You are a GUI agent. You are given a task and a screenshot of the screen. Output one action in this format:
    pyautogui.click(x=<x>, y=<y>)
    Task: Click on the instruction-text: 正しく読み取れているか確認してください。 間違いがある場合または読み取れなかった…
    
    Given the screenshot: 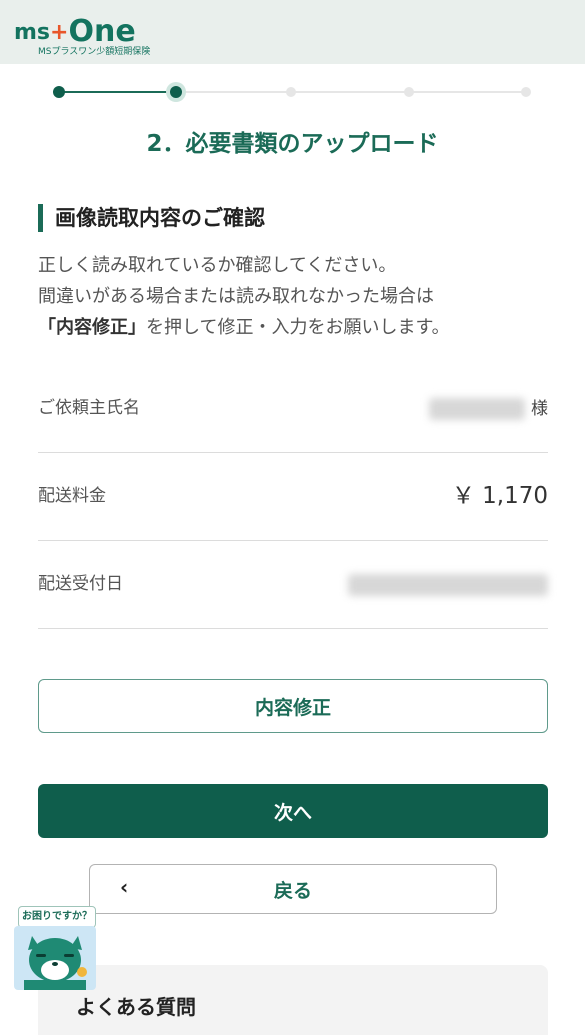 What is the action you would take?
    pyautogui.click(x=298, y=296)
    